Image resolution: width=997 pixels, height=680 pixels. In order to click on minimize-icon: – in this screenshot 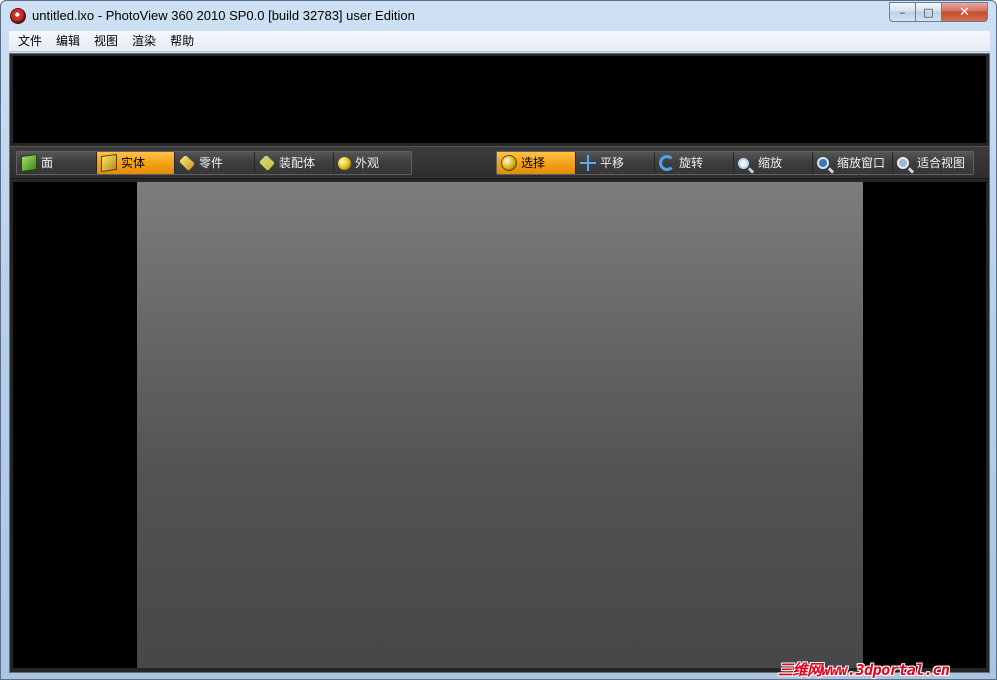, I will do `click(902, 12)`.